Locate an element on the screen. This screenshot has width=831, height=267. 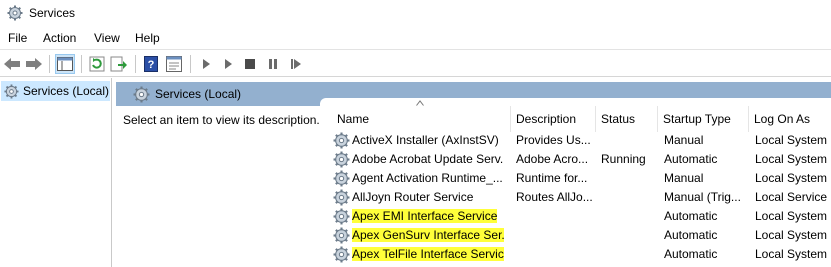
restart-icon is located at coordinates (296, 64).